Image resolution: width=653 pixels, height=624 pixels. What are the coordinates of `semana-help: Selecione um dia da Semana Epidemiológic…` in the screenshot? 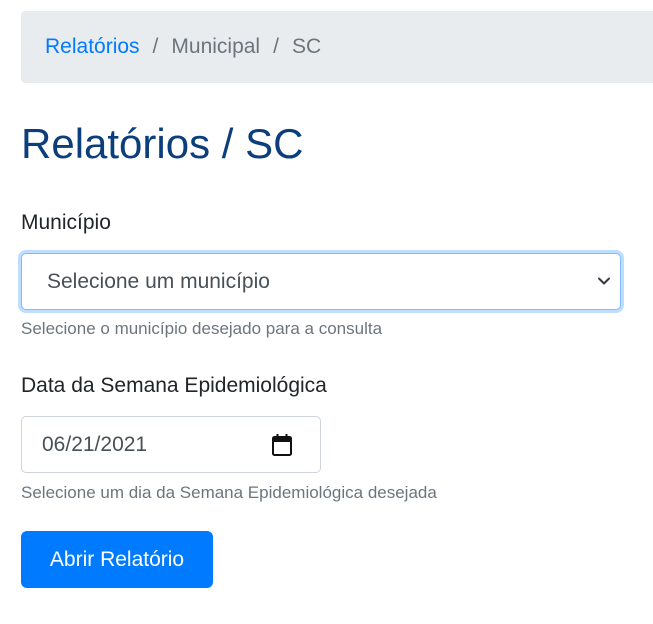 It's located at (229, 492).